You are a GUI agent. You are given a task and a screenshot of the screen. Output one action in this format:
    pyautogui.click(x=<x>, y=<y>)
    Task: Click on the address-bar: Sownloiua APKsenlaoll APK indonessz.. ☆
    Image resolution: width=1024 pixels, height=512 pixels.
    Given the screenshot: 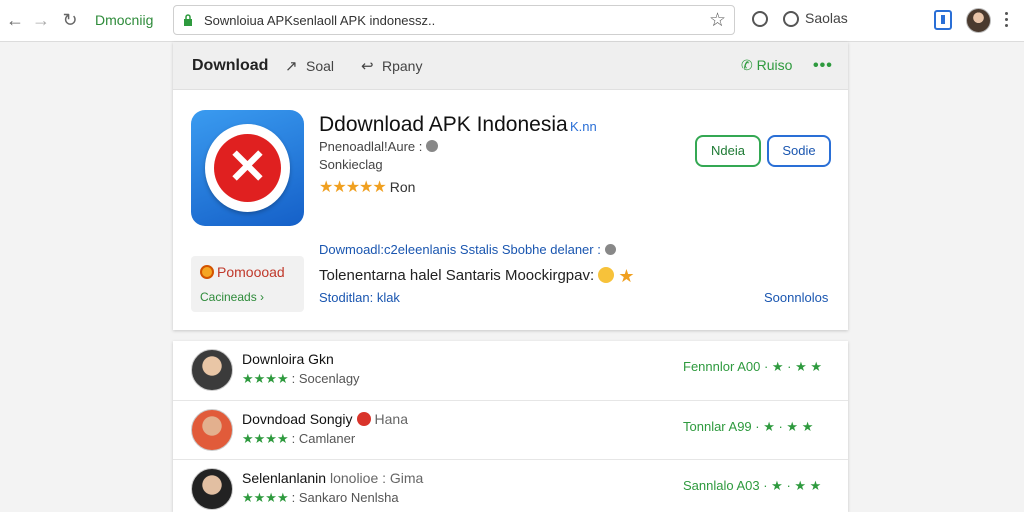 What is the action you would take?
    pyautogui.click(x=454, y=20)
    